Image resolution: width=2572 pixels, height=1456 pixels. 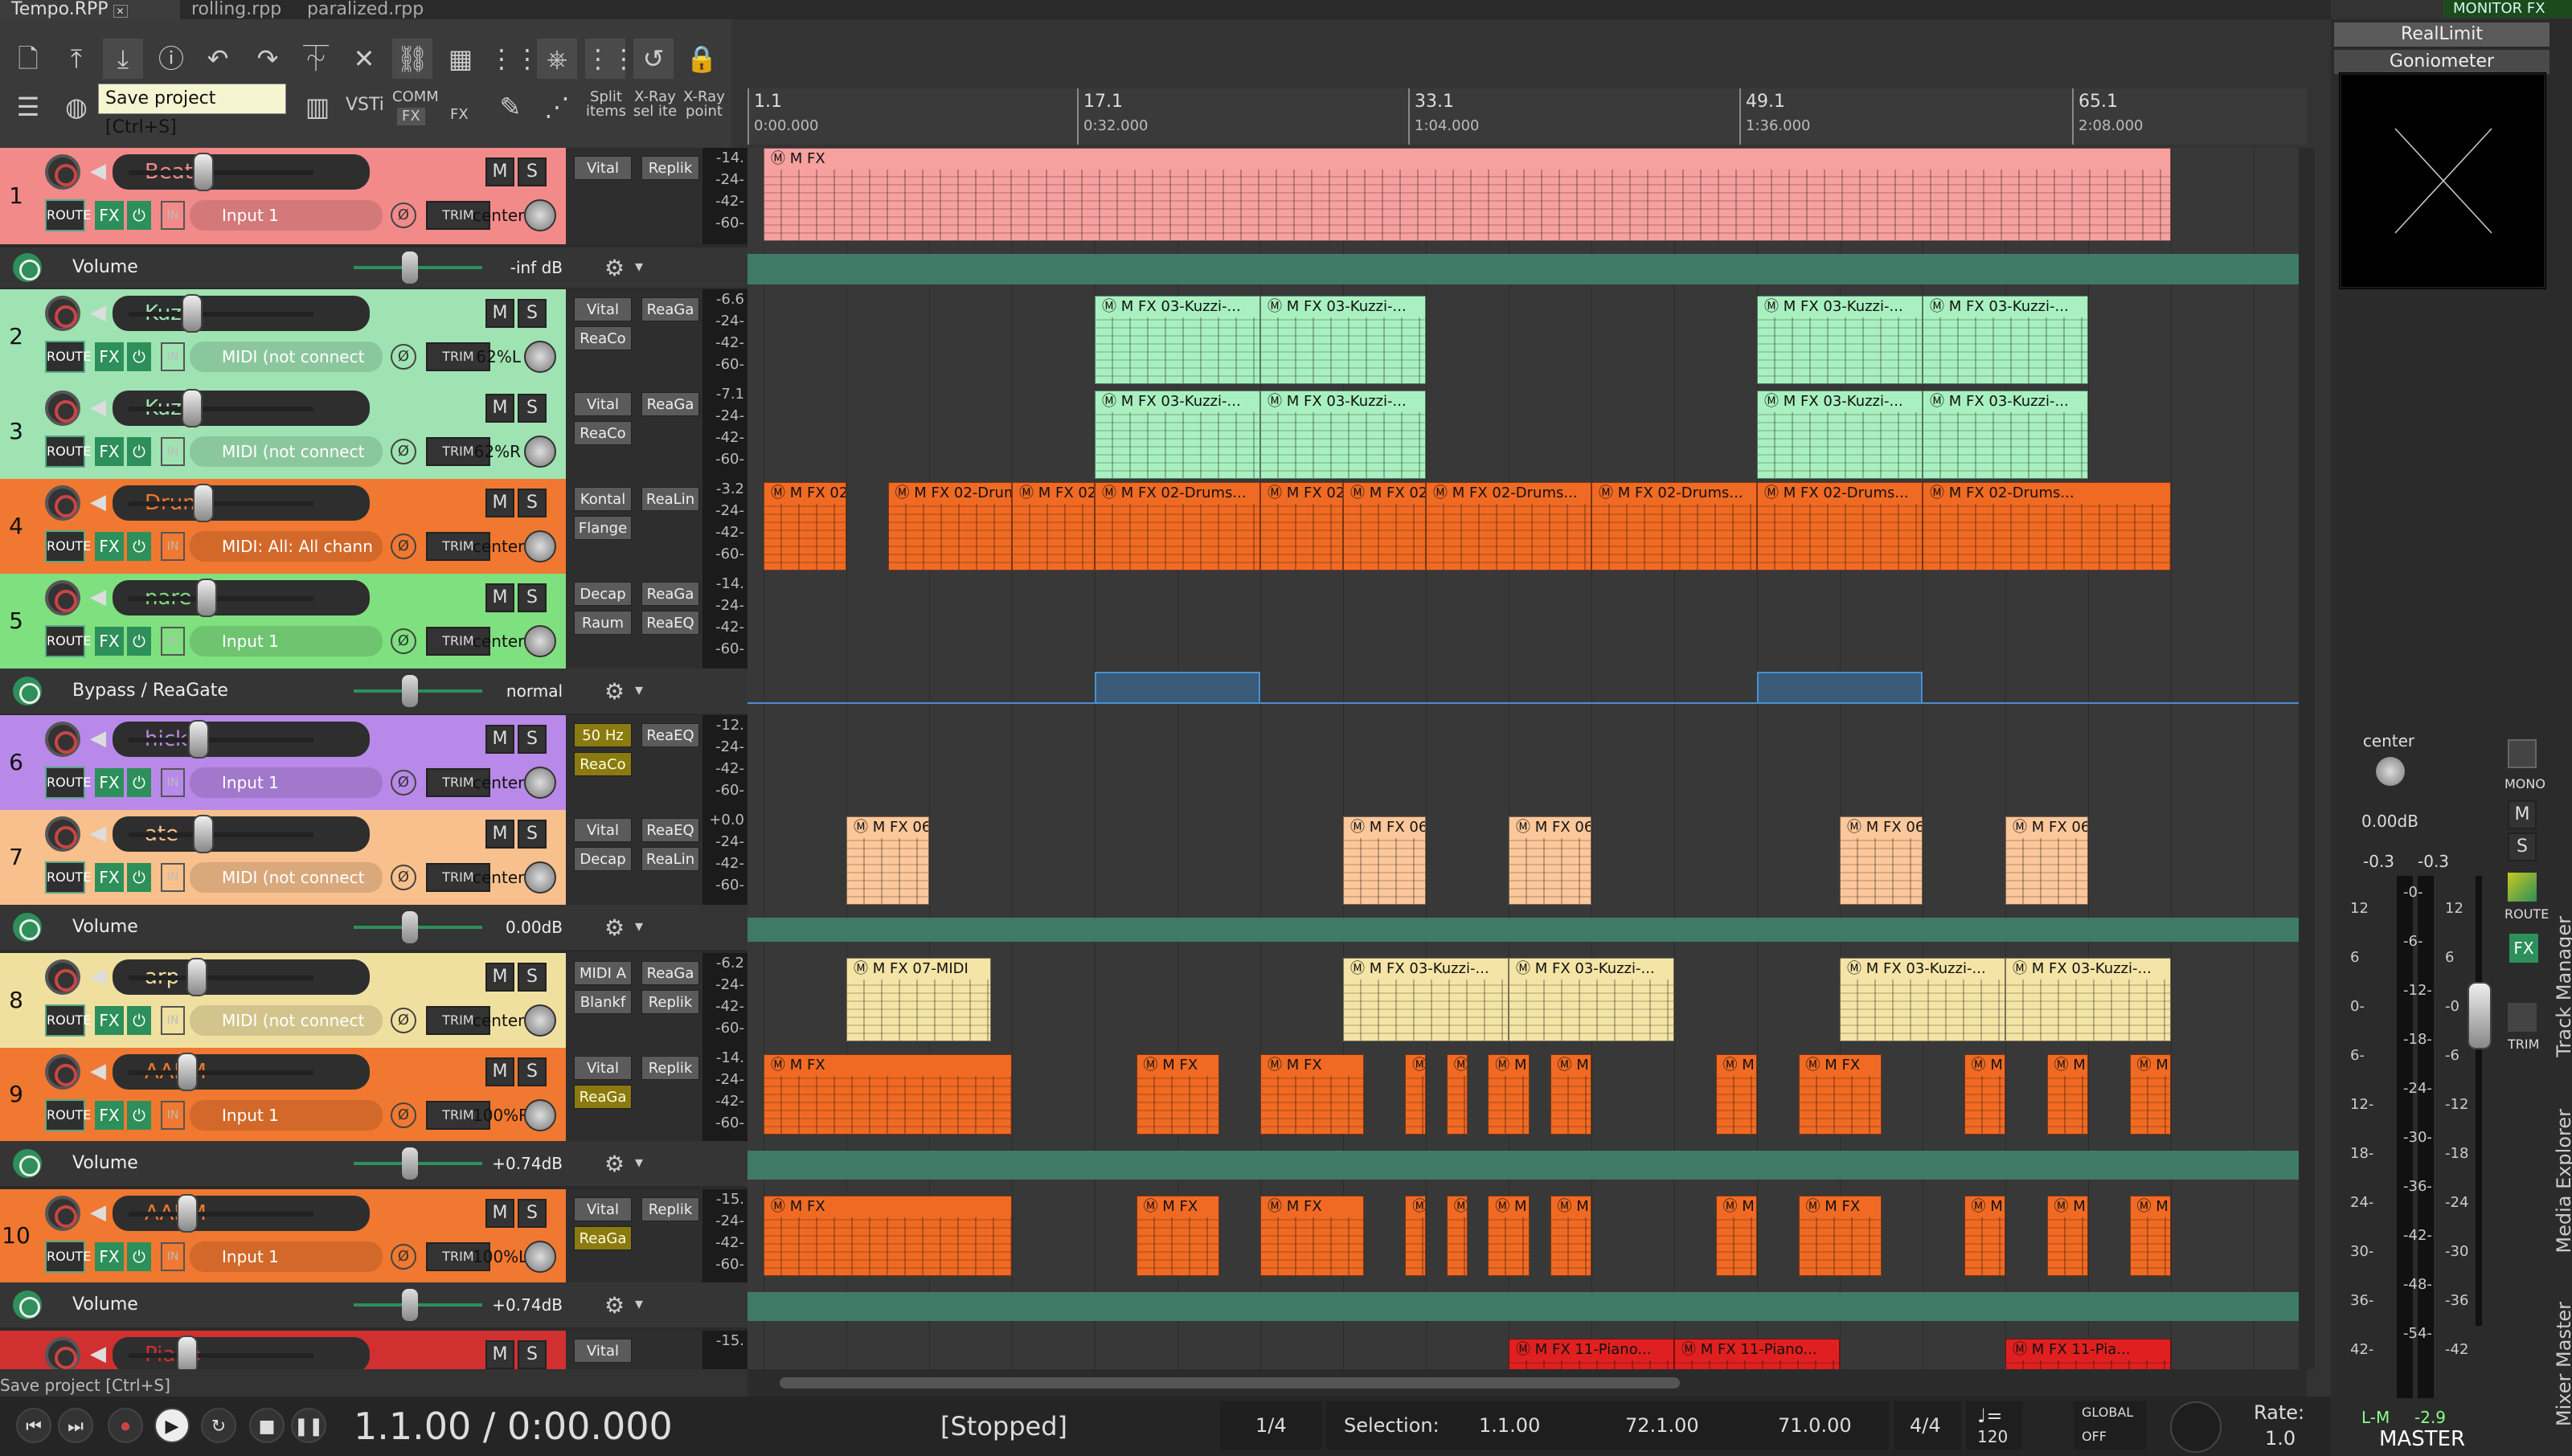 I want to click on input-monitor-icon: IN, so click(x=173, y=452).